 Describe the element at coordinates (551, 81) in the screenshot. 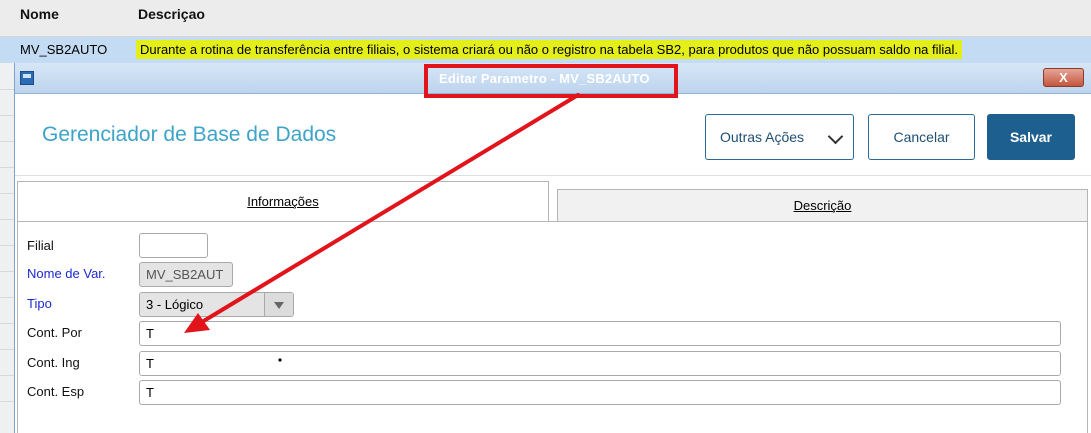

I see `annotation-highlight-box` at that location.